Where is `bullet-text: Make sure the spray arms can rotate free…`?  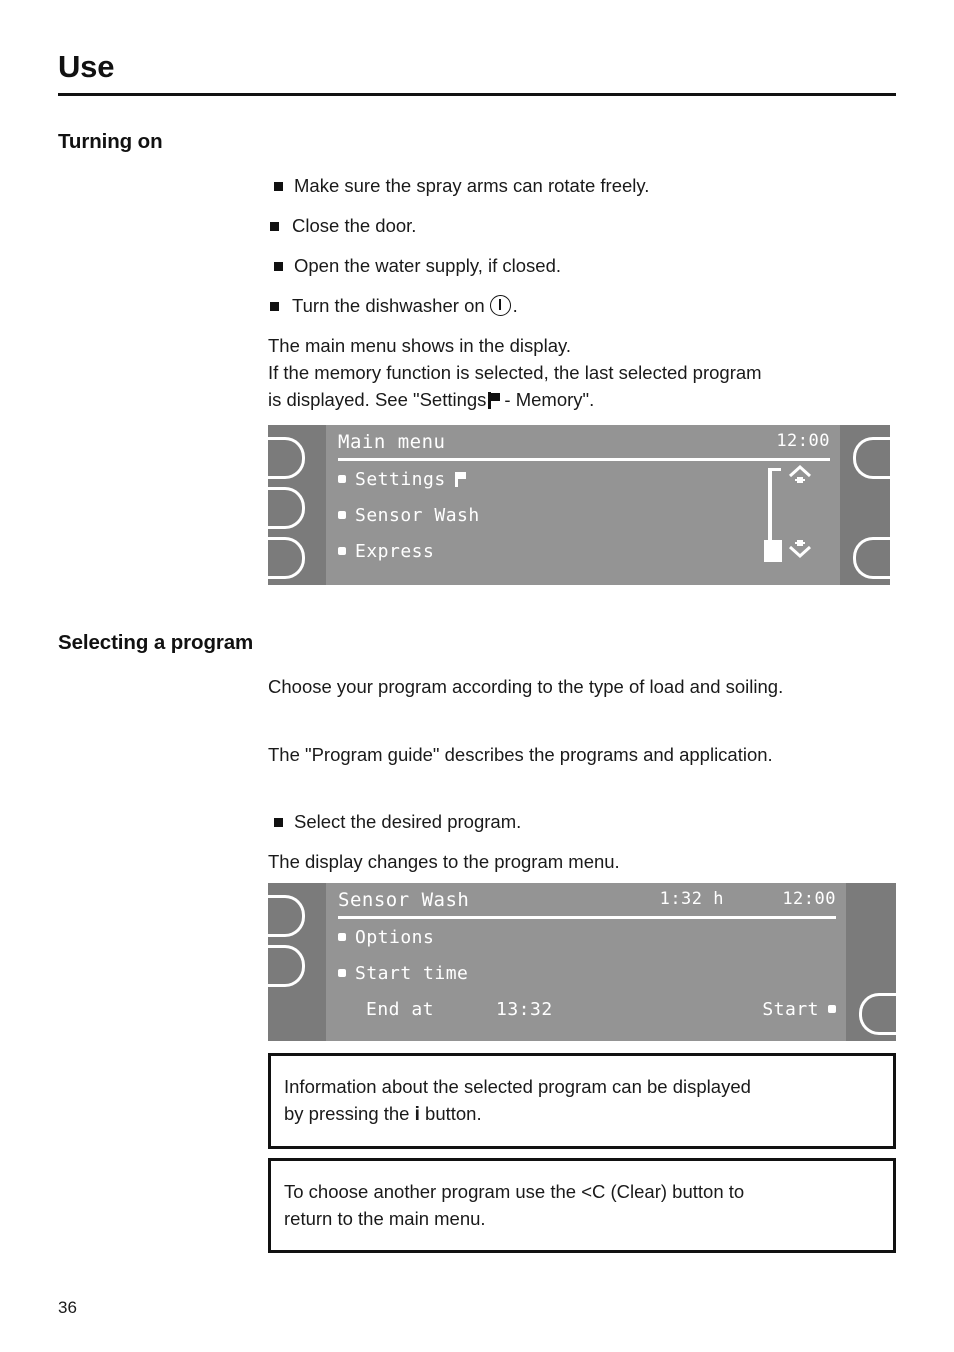
bullet-text: Make sure the spray arms can rotate free… is located at coordinates (472, 185).